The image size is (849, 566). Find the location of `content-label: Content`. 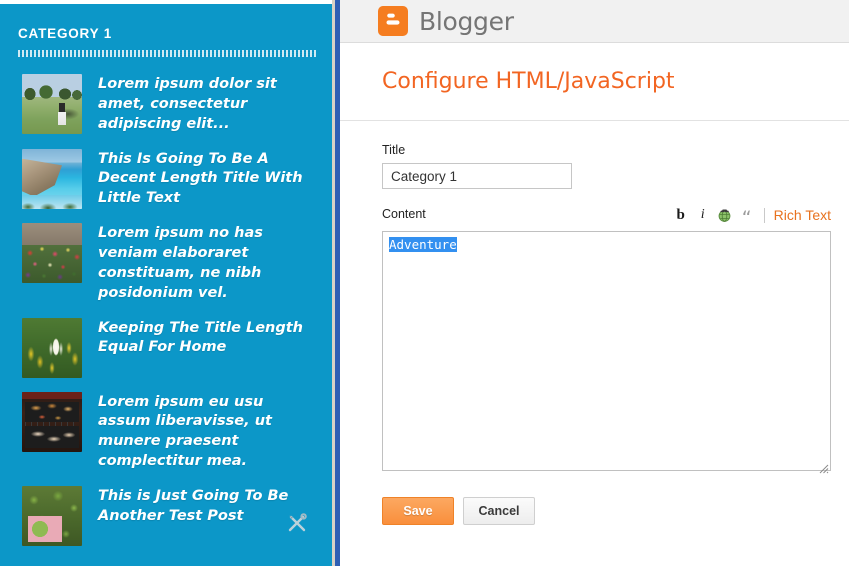

content-label: Content is located at coordinates (404, 214).